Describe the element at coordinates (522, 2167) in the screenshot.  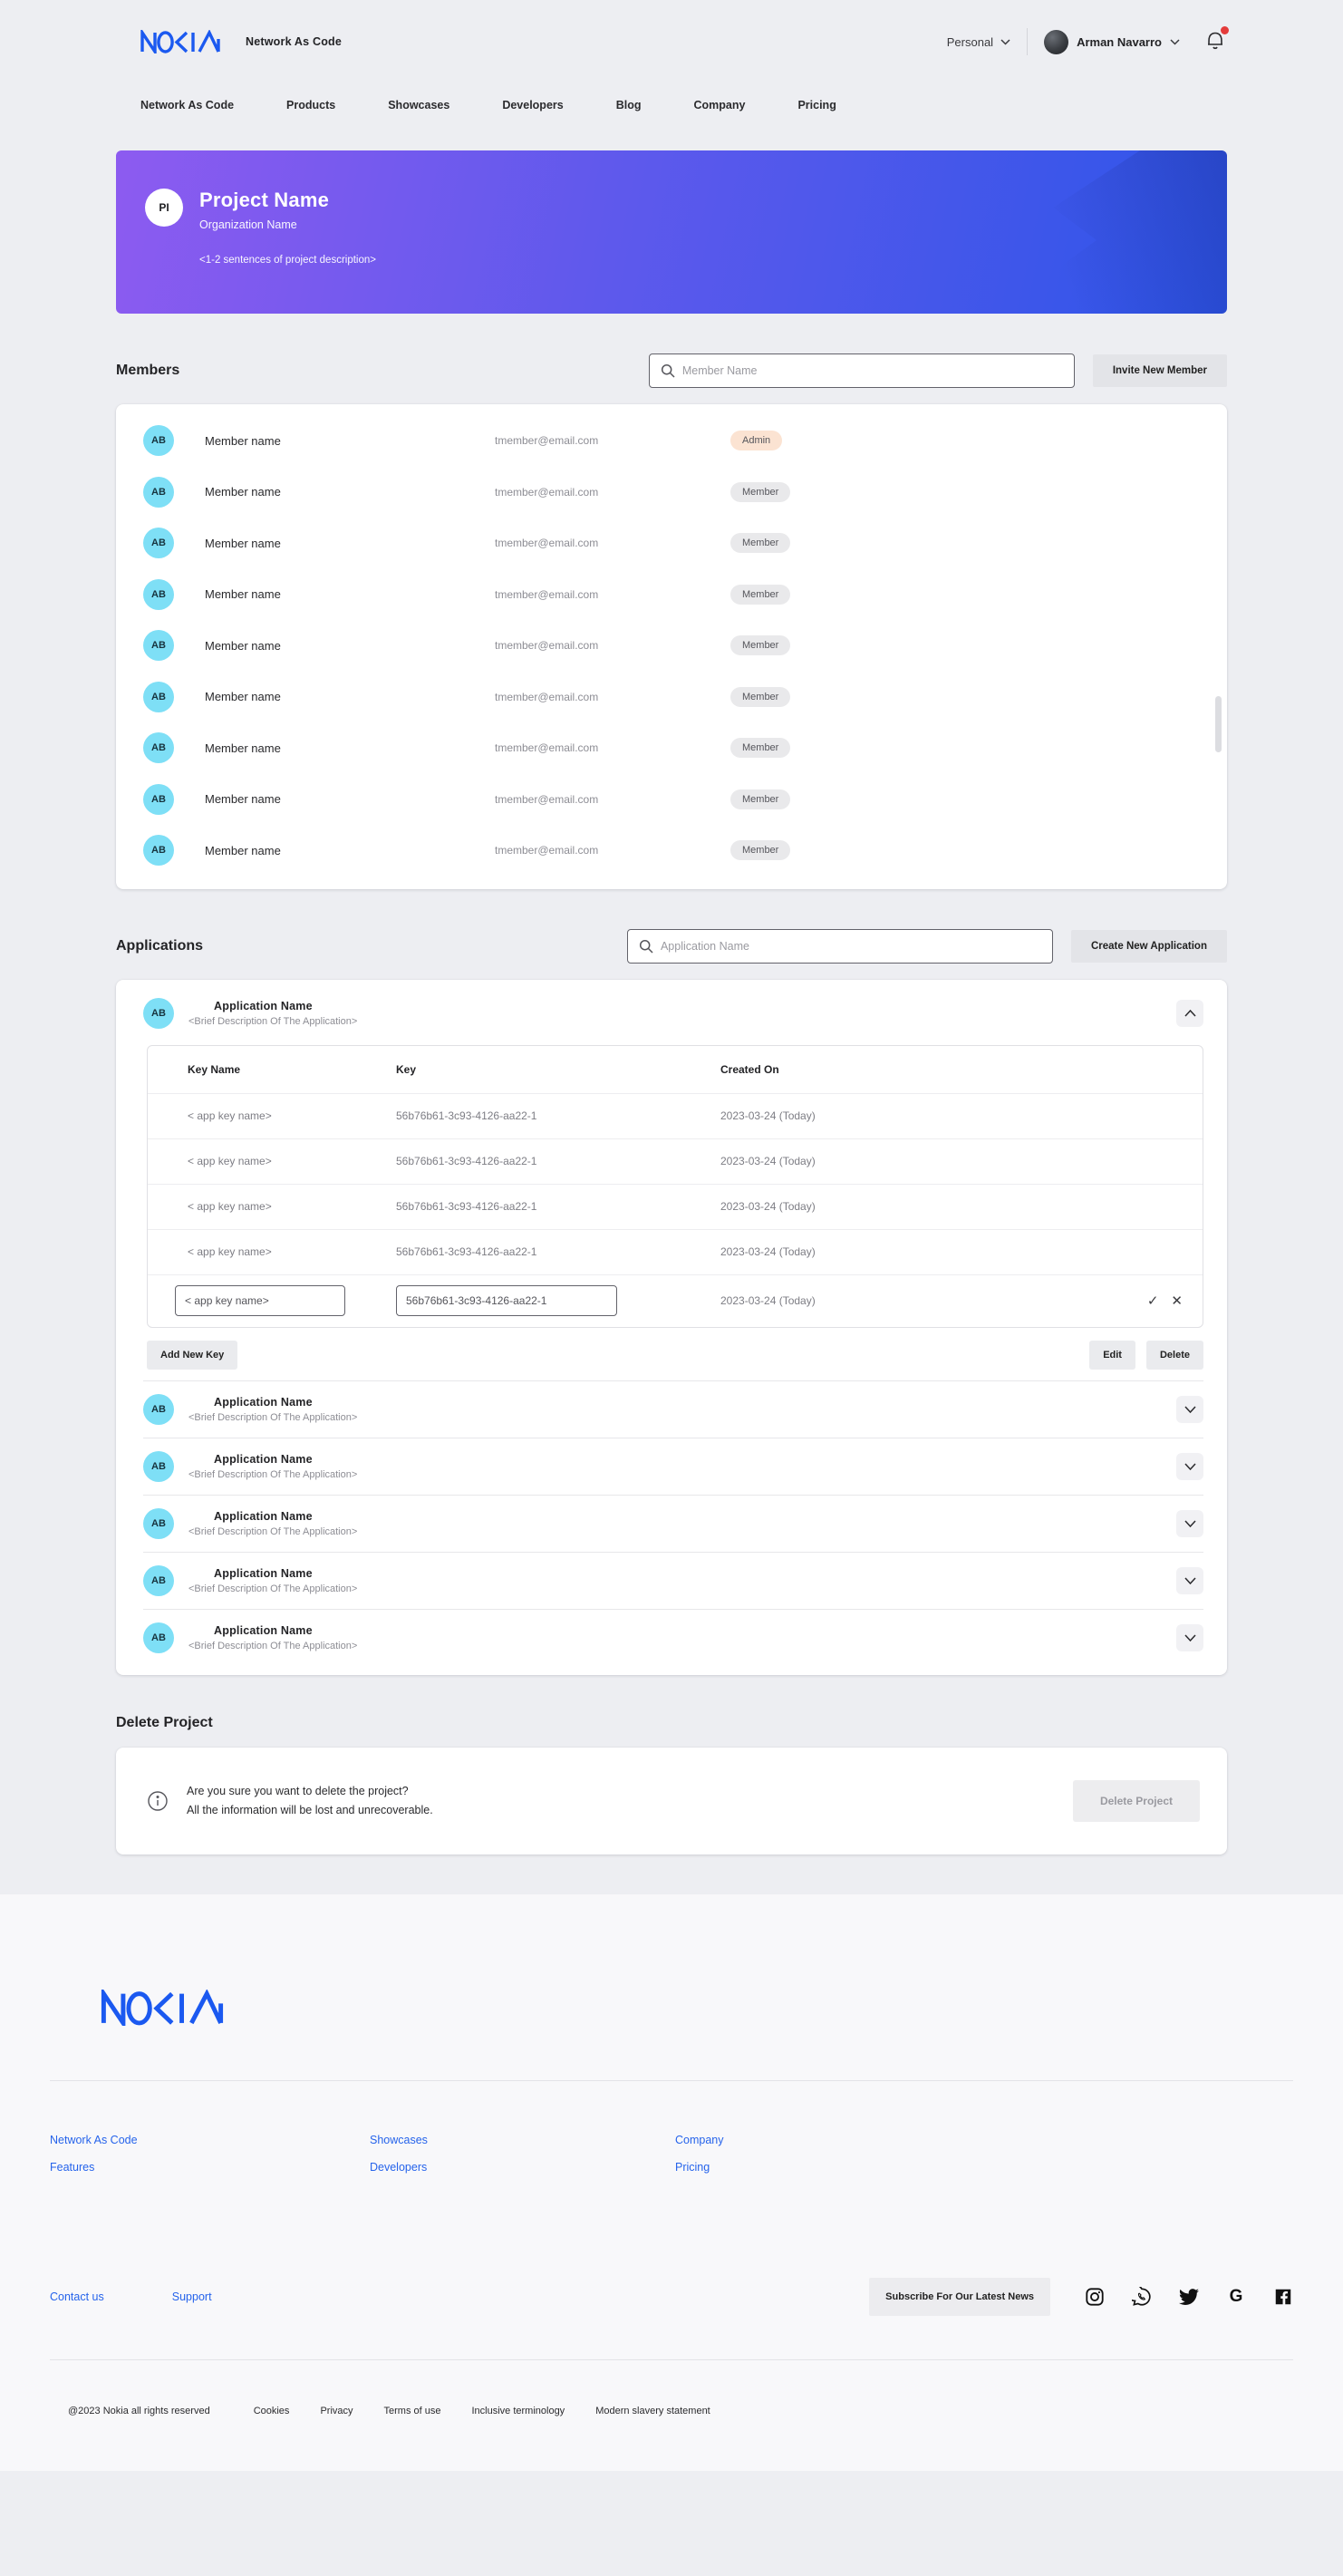
I see `footer-link-developers: Developers` at that location.